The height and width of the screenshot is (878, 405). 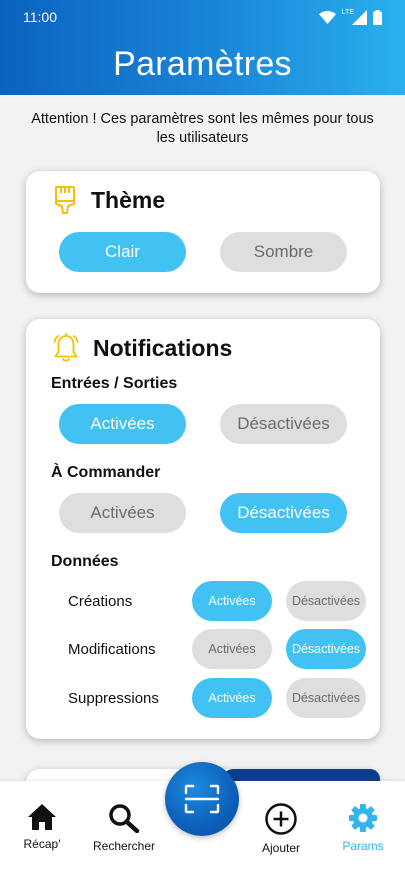 I want to click on creations-label: Créations, so click(x=100, y=601).